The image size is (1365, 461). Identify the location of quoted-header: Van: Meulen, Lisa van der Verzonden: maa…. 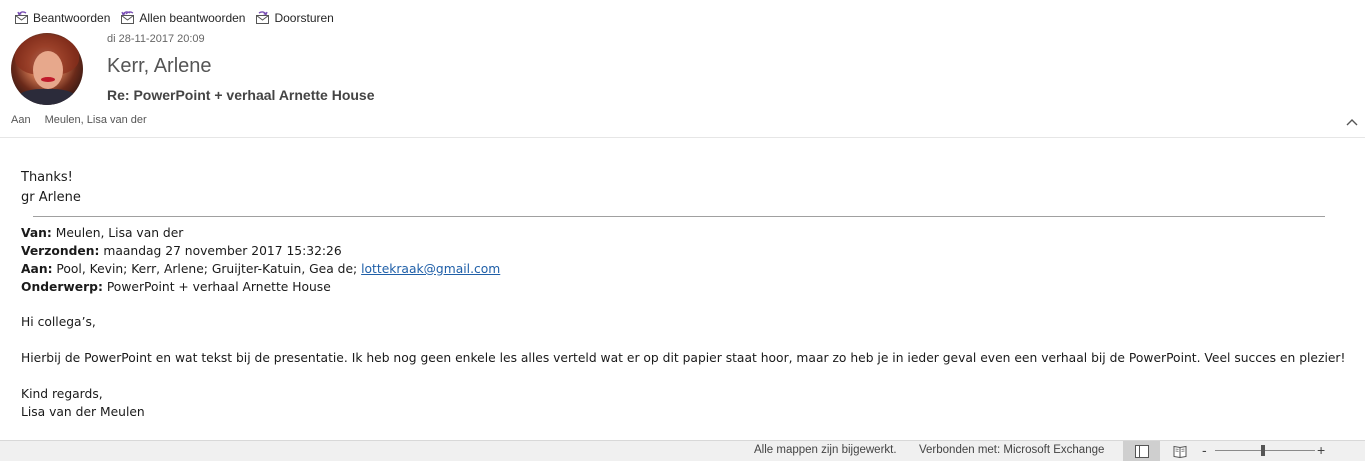
(260, 260).